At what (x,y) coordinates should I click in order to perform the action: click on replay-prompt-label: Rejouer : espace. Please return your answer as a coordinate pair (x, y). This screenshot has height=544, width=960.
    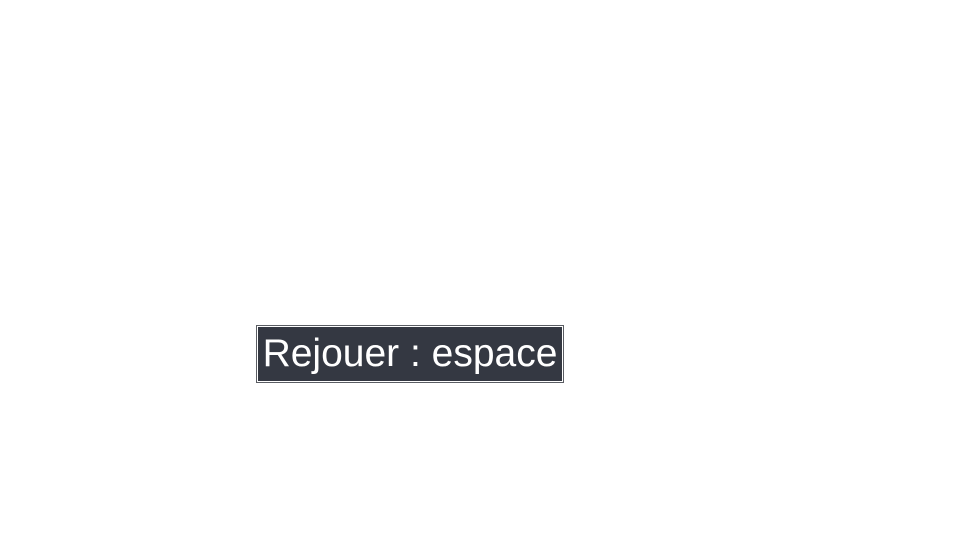
    Looking at the image, I should click on (410, 354).